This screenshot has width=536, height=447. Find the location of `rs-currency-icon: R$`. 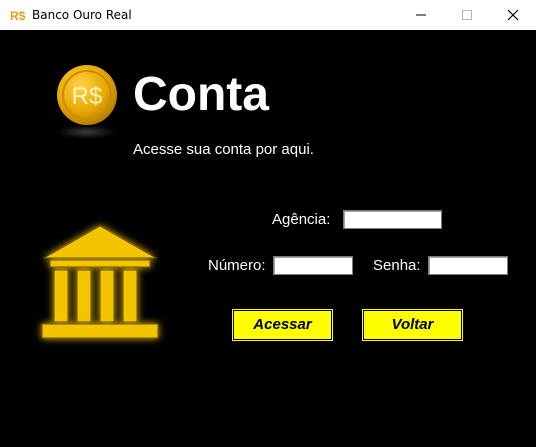

rs-currency-icon: R$ is located at coordinates (18, 15).